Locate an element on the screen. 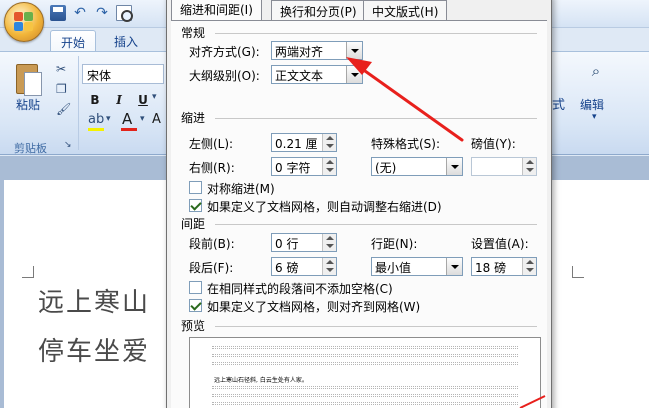 Image resolution: width=649 pixels, height=408 pixels. clipboard-group-label: 剪贴板 is located at coordinates (30, 148).